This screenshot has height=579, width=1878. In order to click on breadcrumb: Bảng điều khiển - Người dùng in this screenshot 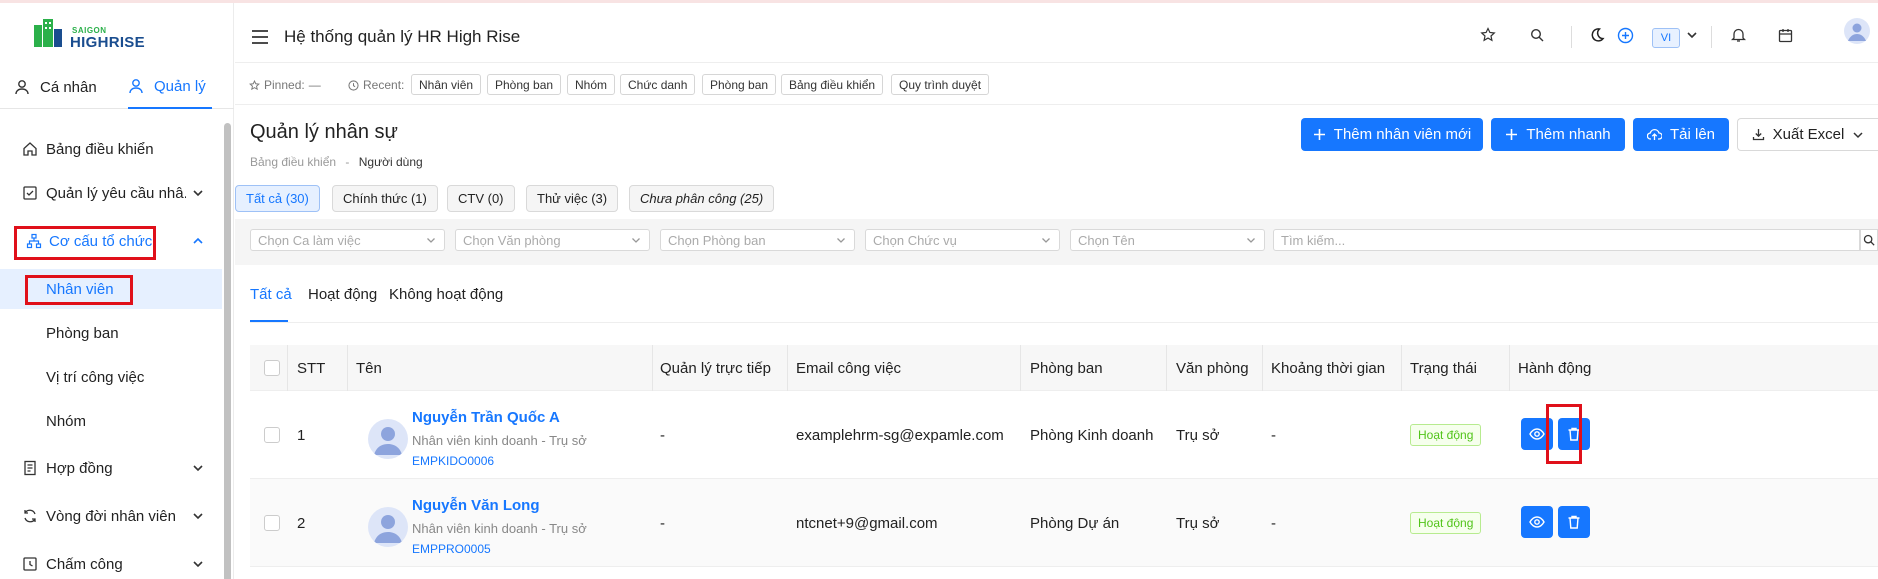, I will do `click(336, 162)`.